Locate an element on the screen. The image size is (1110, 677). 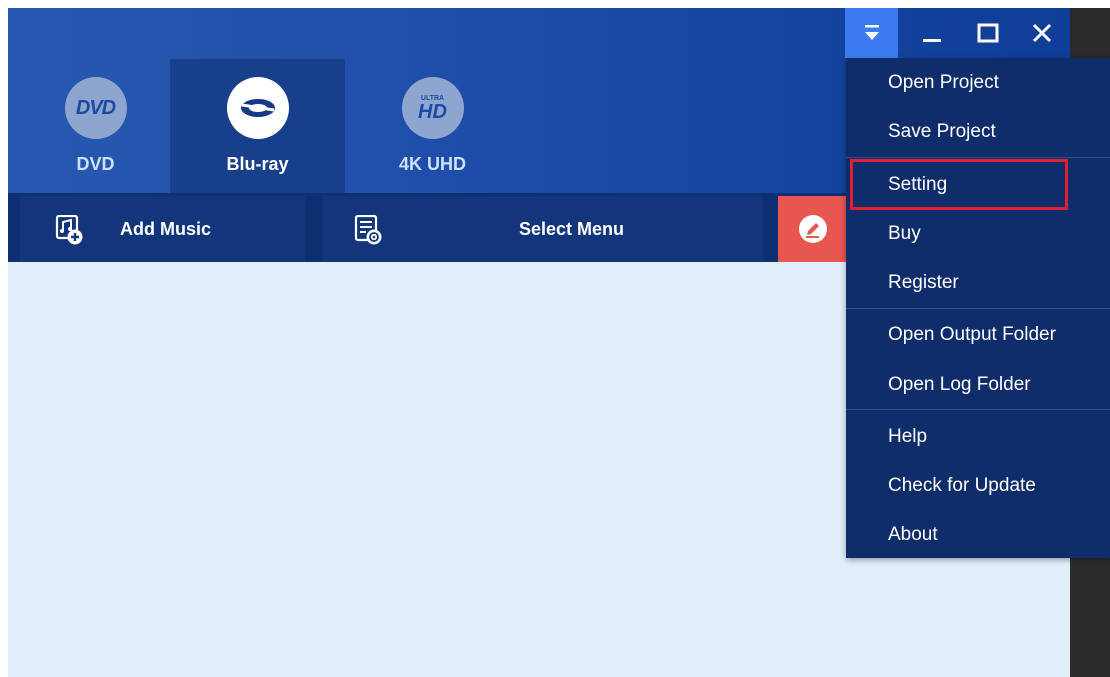
edit-button is located at coordinates (813, 229).